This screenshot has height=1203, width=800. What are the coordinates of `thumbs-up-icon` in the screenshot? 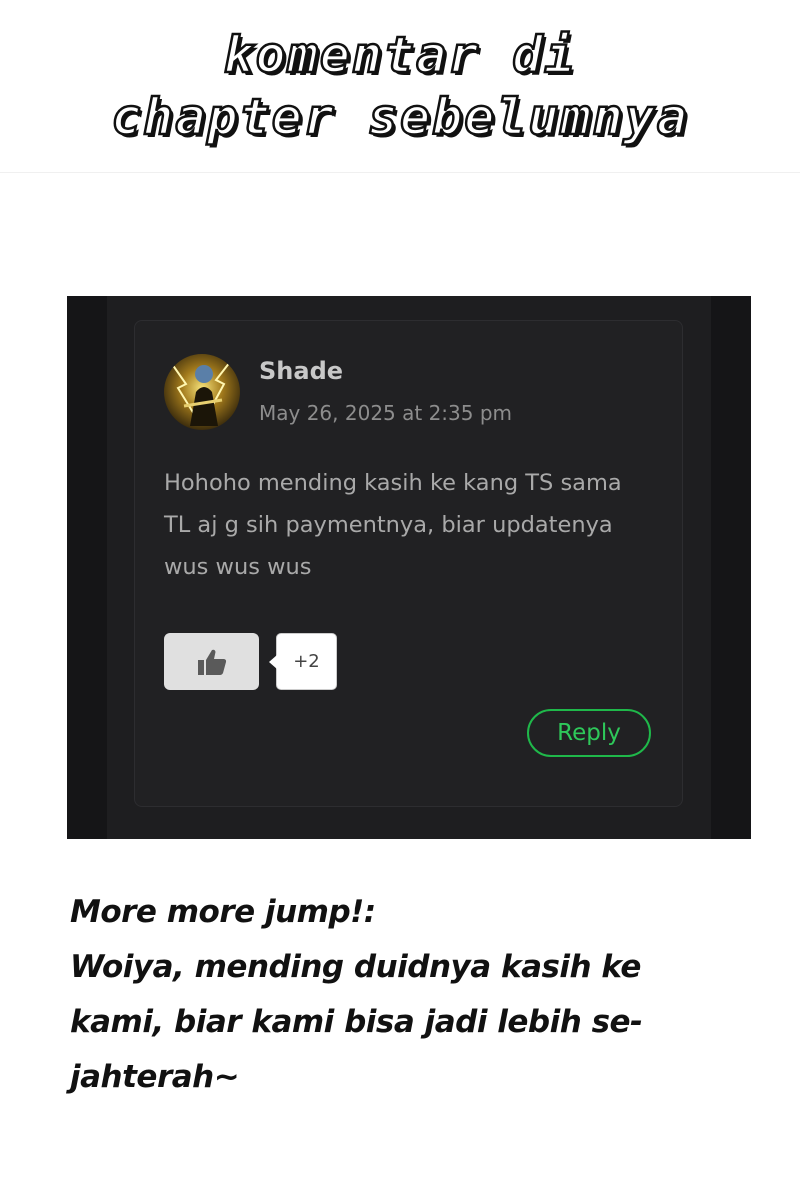 It's located at (211, 662).